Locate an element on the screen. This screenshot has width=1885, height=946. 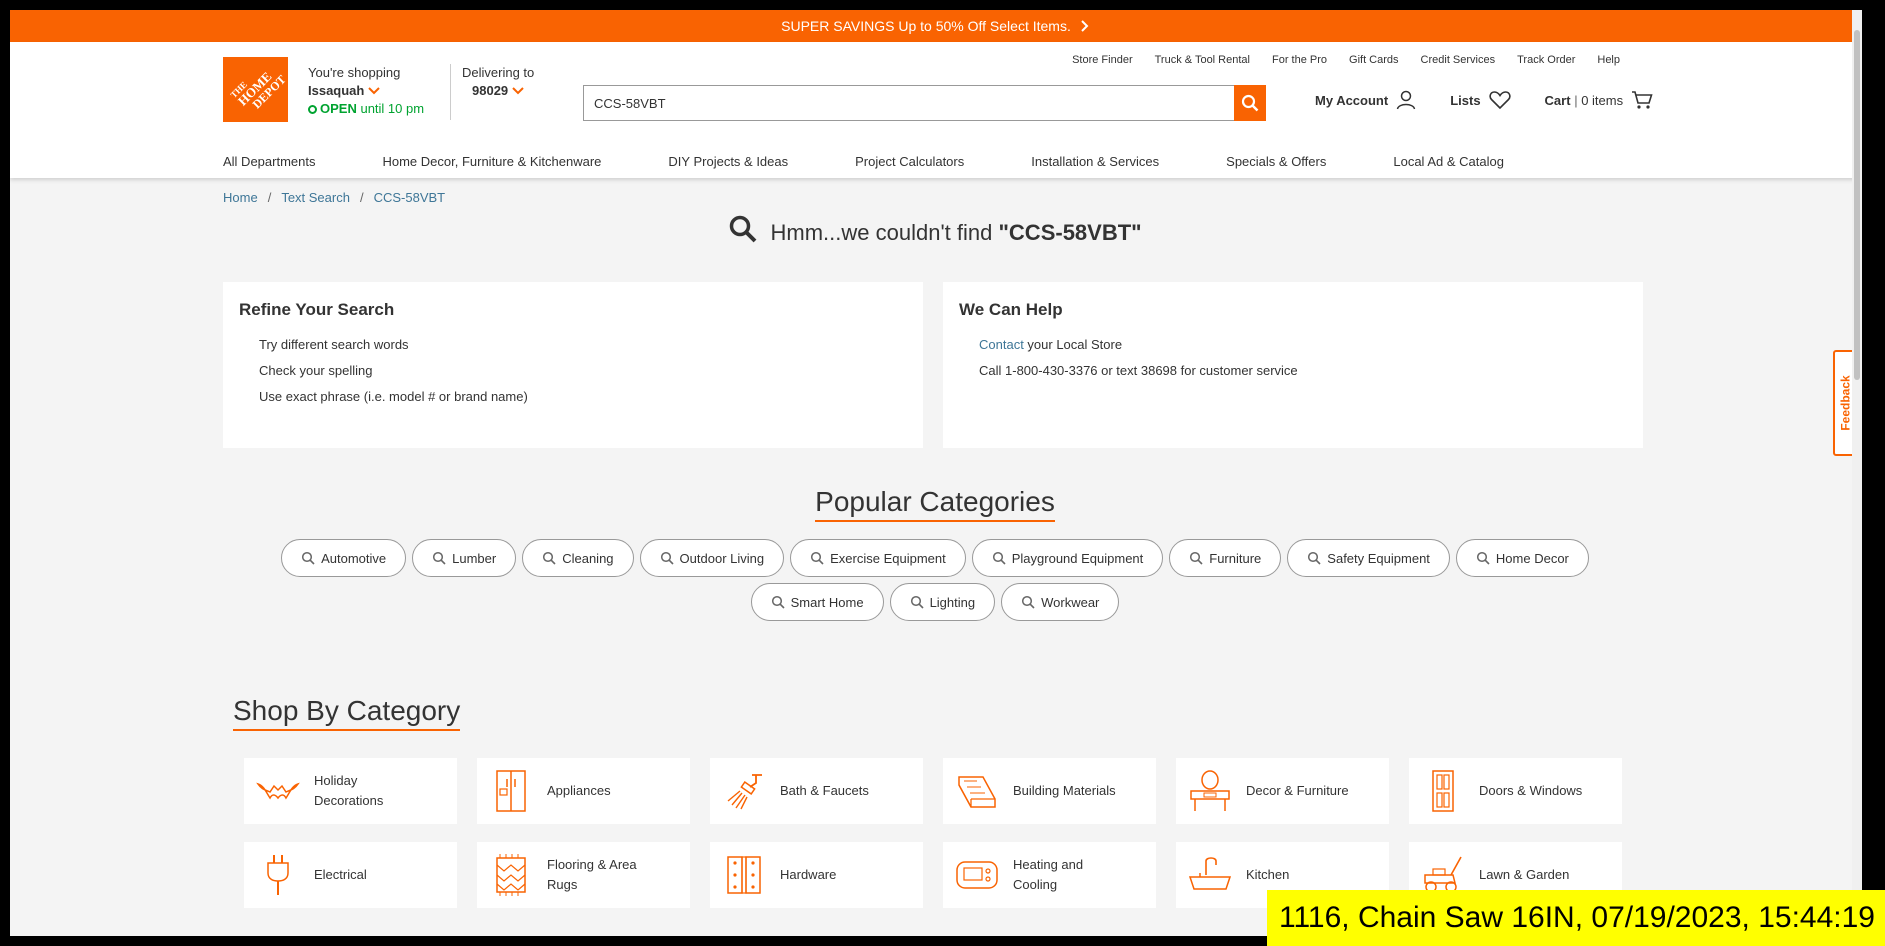
logo-mark: HOME THE DEPOT is located at coordinates (255, 89).